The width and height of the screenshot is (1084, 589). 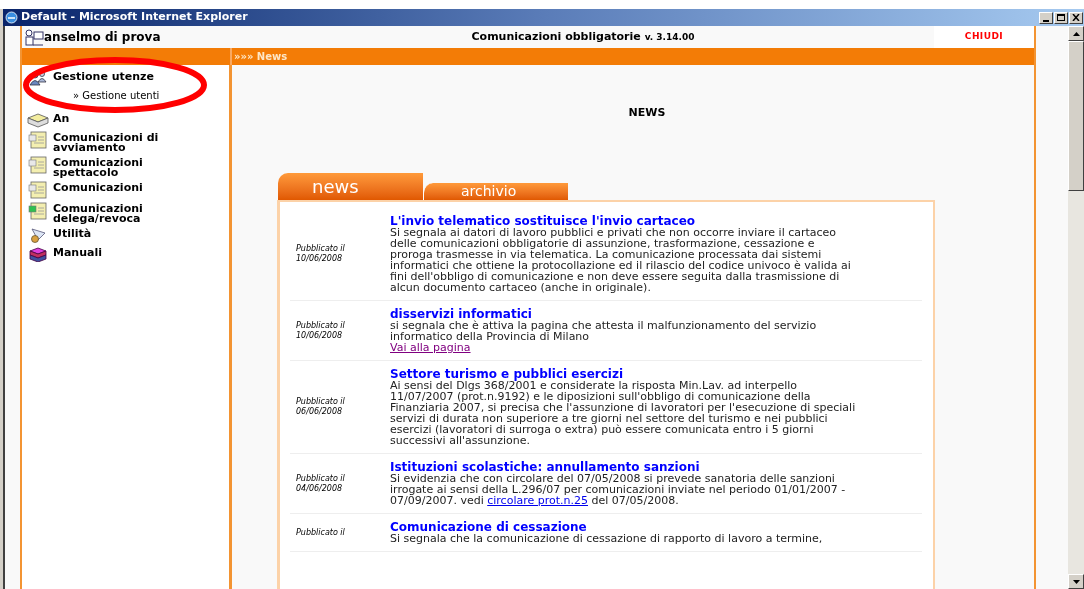 What do you see at coordinates (625, 221) in the screenshot?
I see `news-title: L'invio telematico sostituisce l'invio cartaceo` at bounding box center [625, 221].